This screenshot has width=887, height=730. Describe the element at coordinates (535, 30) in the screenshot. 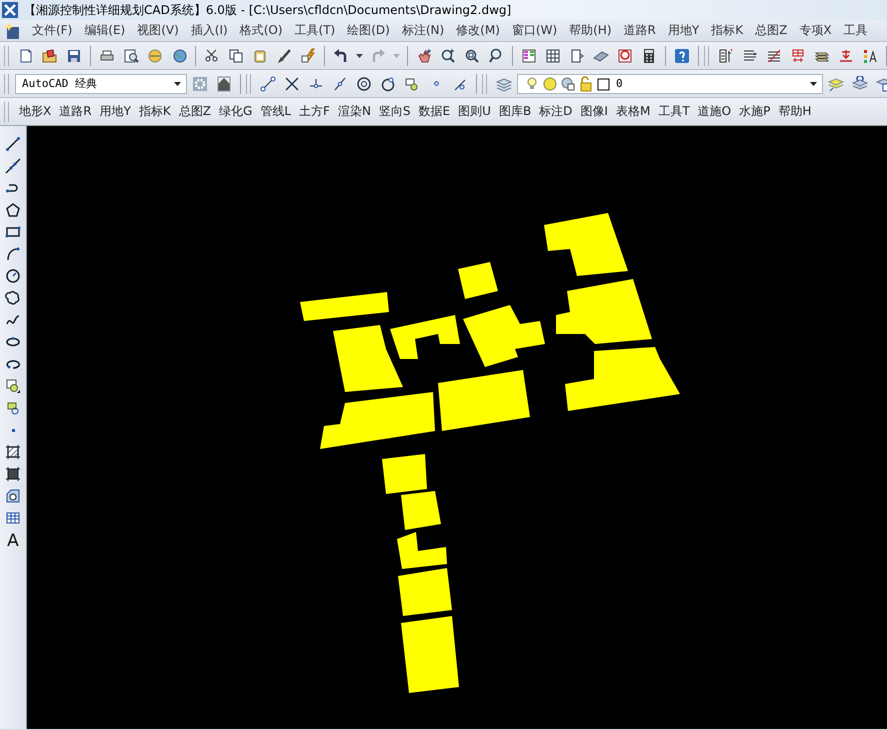

I see `menu-item: 窗口(W)` at that location.